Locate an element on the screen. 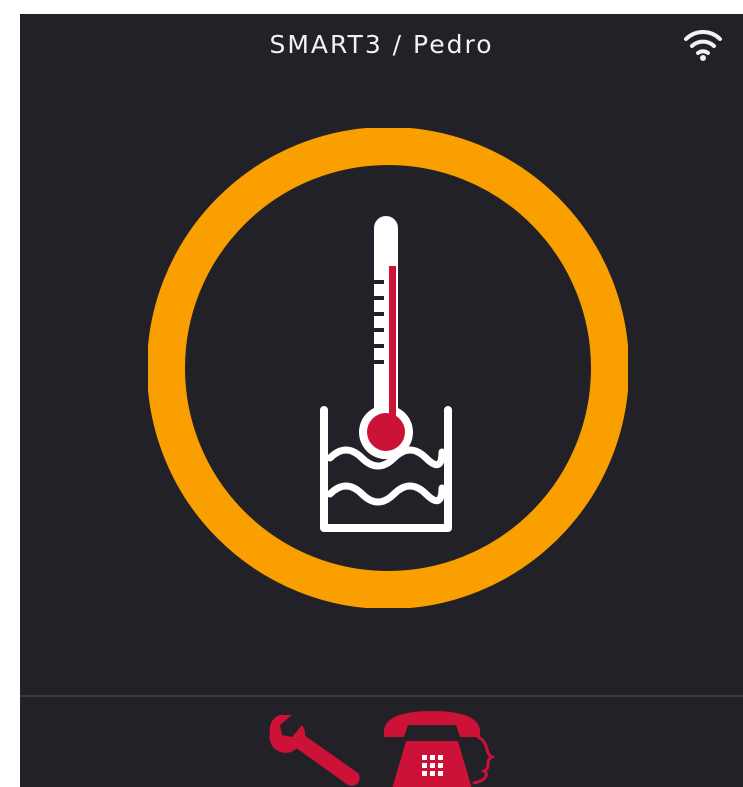 The width and height of the screenshot is (743, 787). device-title: SMART3 / Pedro is located at coordinates (381, 44).